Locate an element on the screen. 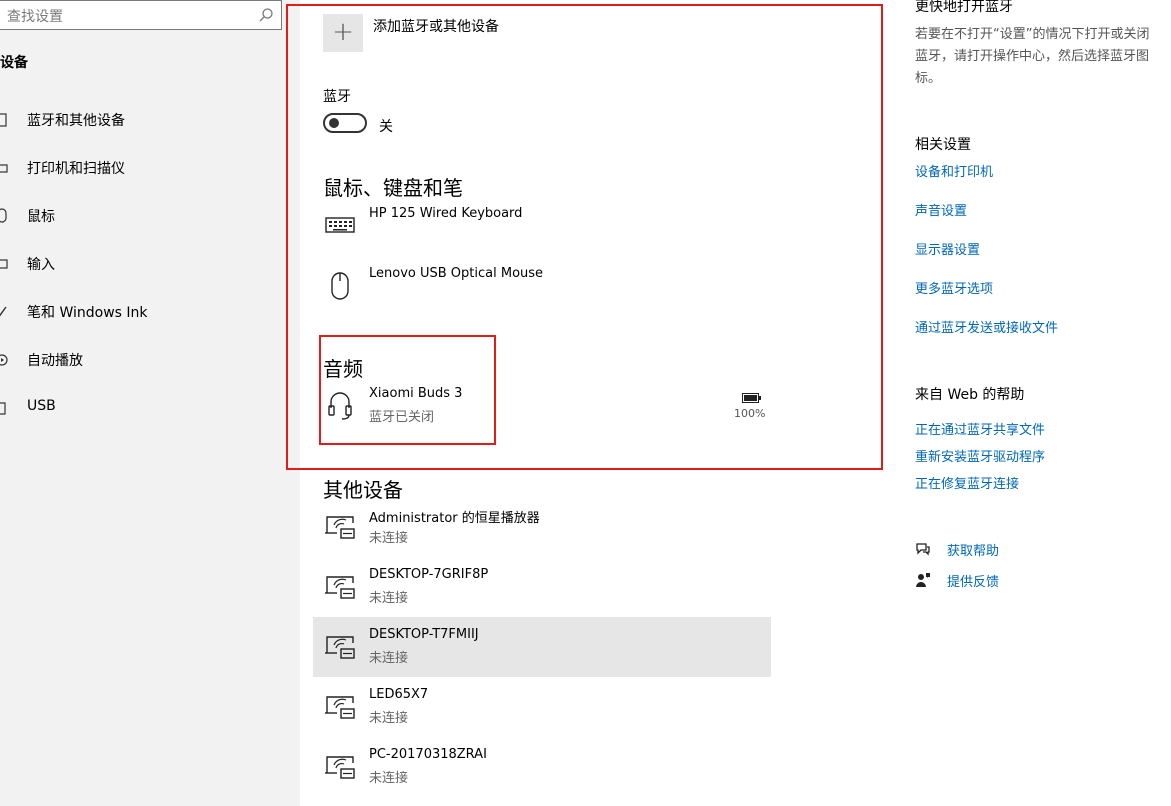  get-help-label: 获取帮助 is located at coordinates (973, 549).